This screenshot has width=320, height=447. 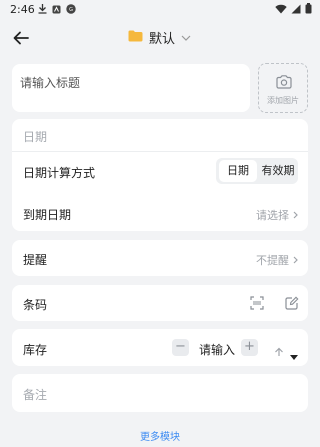 I want to click on top-bar: 默认, so click(x=160, y=38).